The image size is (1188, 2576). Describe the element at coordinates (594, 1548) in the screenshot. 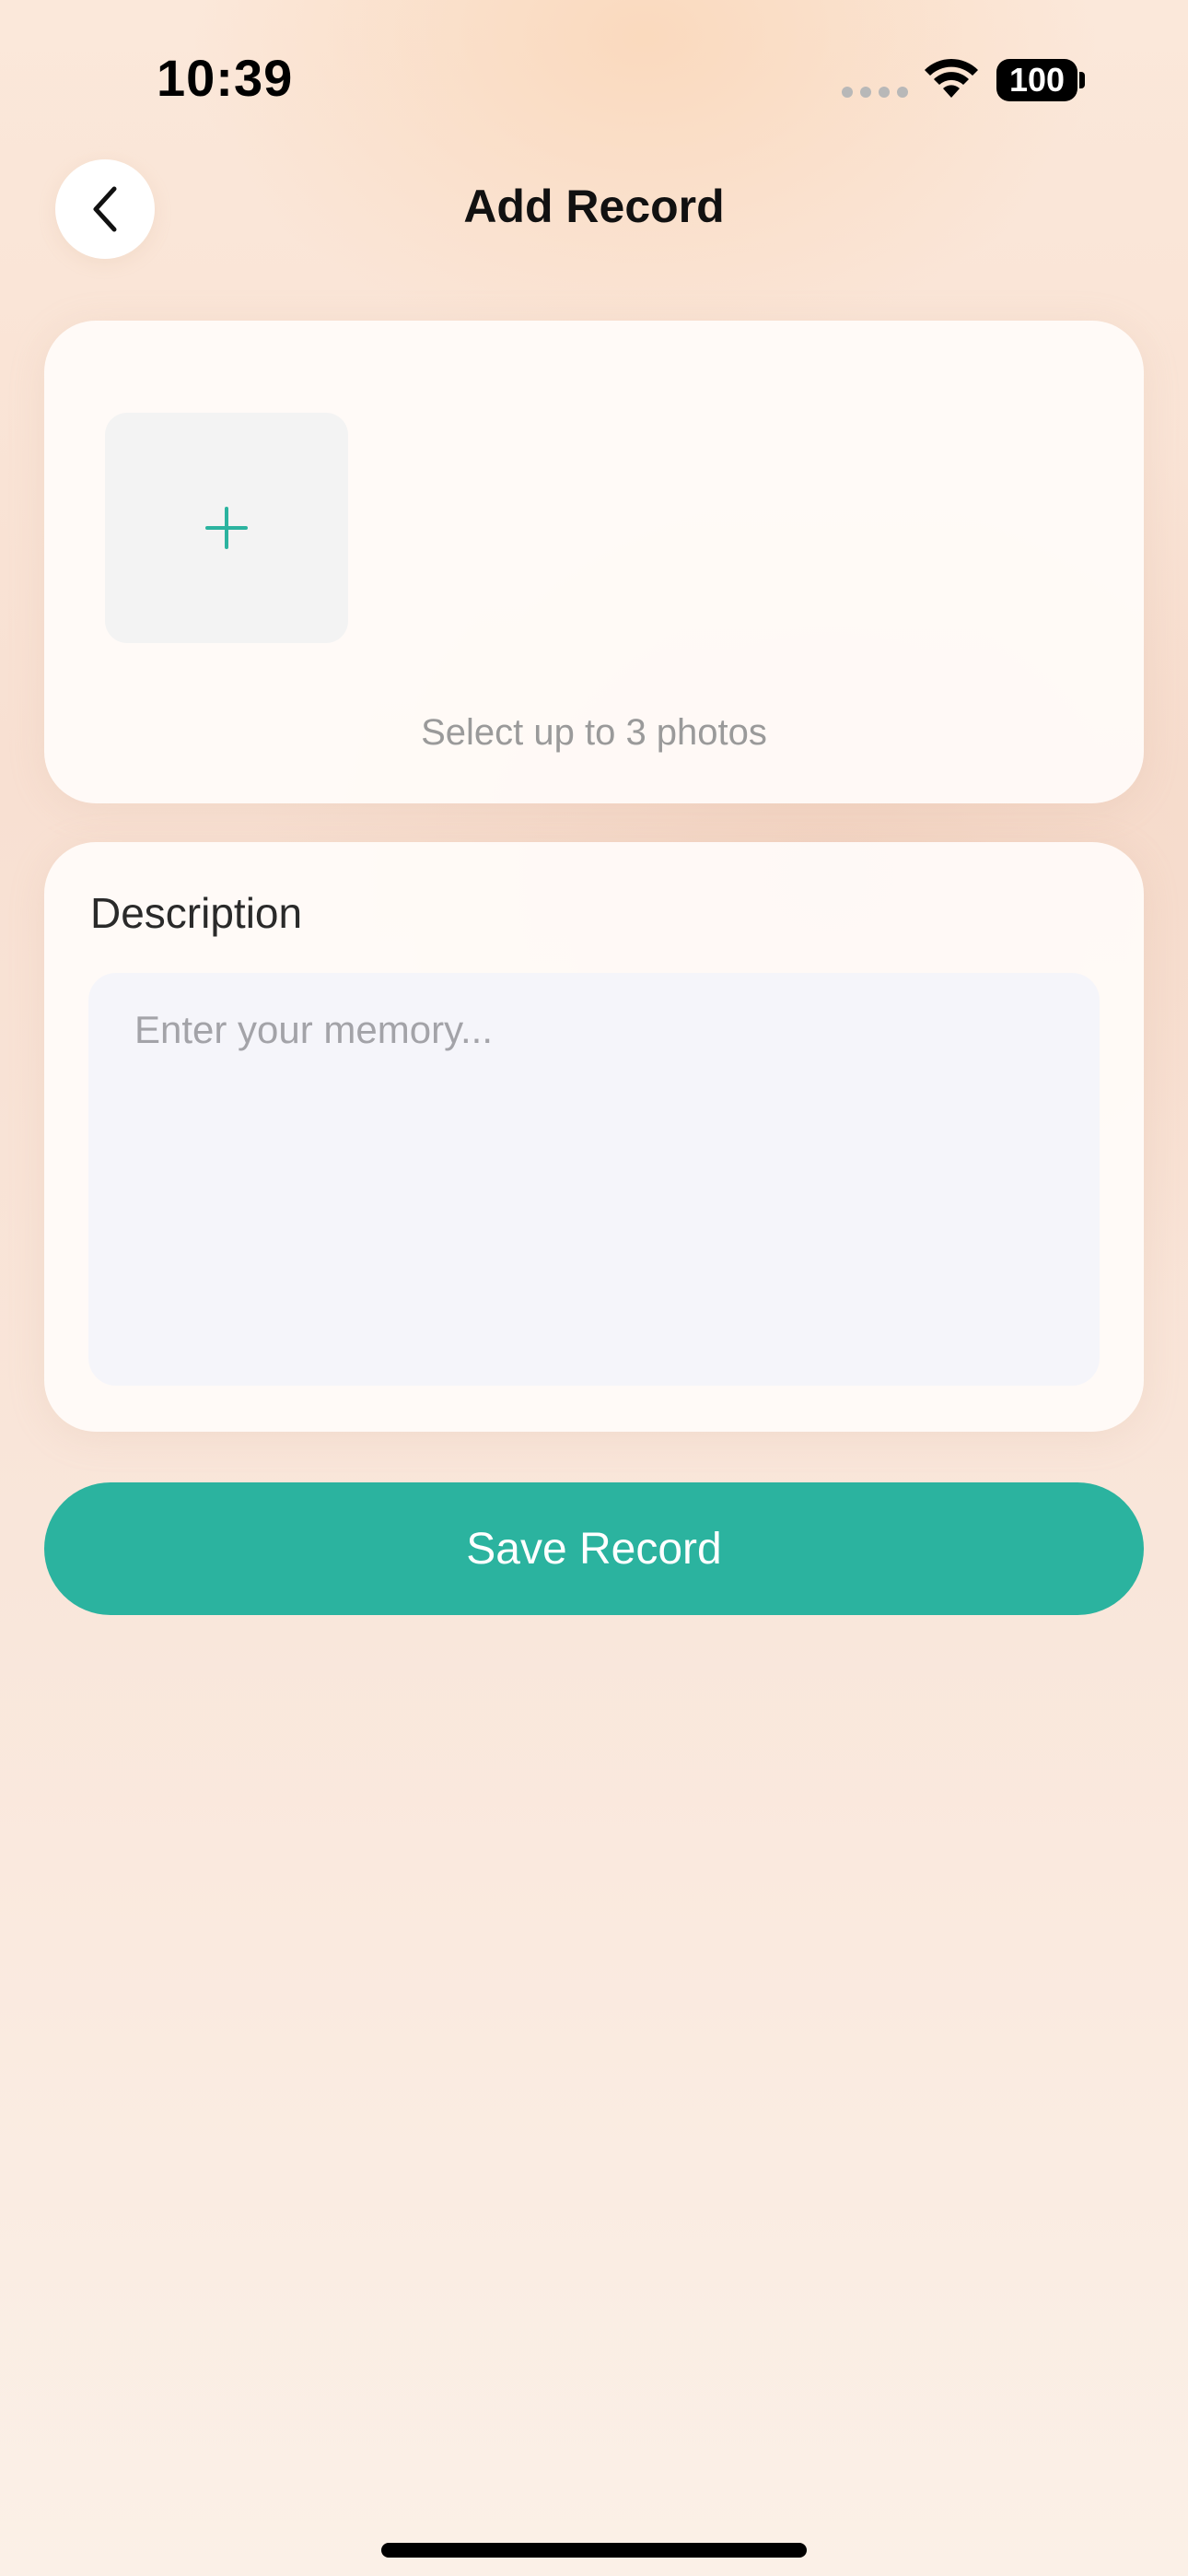

I see `save-record-button: Save Record` at that location.